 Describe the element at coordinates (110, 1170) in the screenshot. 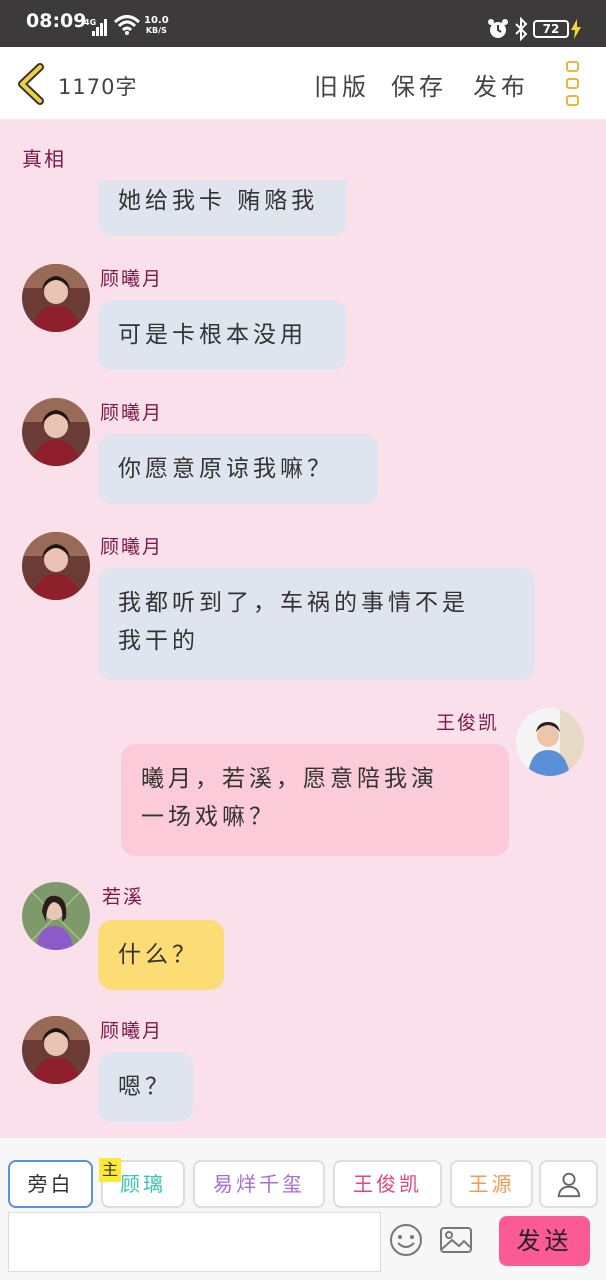

I see `main-character-badge: 主` at that location.